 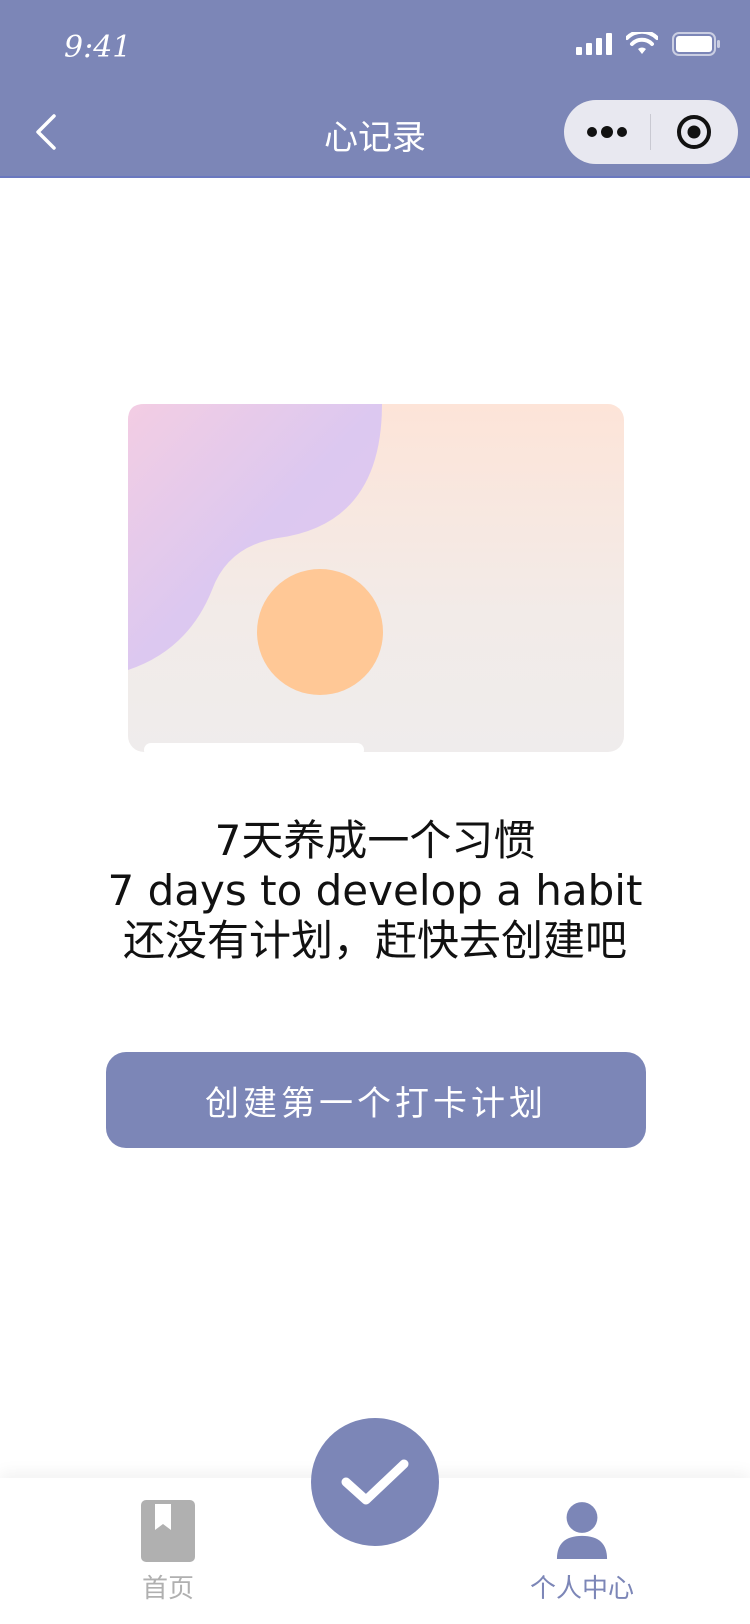 What do you see at coordinates (374, 940) in the screenshot?
I see `no-plan-hint: 还没有计划，赶快去创建吧` at bounding box center [374, 940].